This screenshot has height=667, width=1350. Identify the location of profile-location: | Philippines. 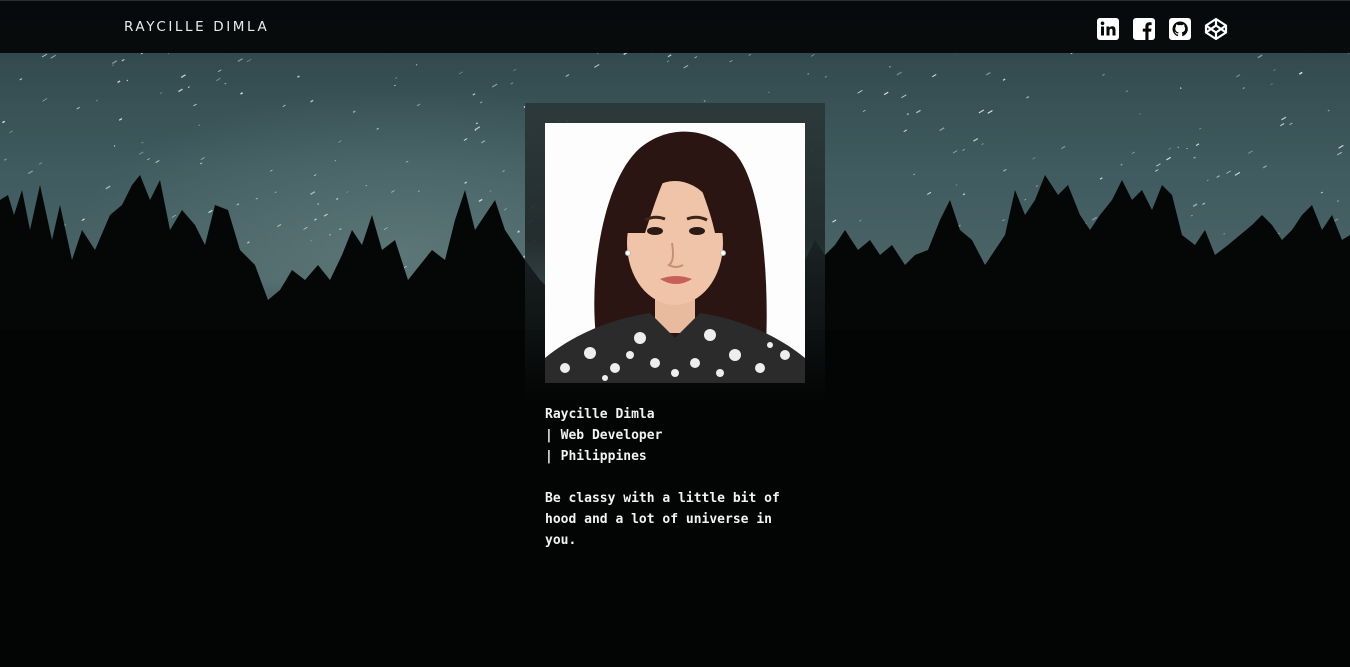
(596, 456).